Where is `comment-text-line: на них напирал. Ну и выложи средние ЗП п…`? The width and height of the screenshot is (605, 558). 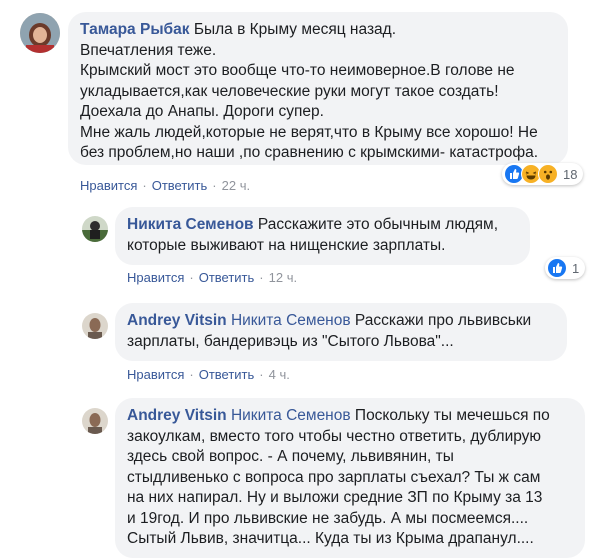
comment-text-line: на них напирал. Ну и выложи средние ЗП п… is located at coordinates (335, 497).